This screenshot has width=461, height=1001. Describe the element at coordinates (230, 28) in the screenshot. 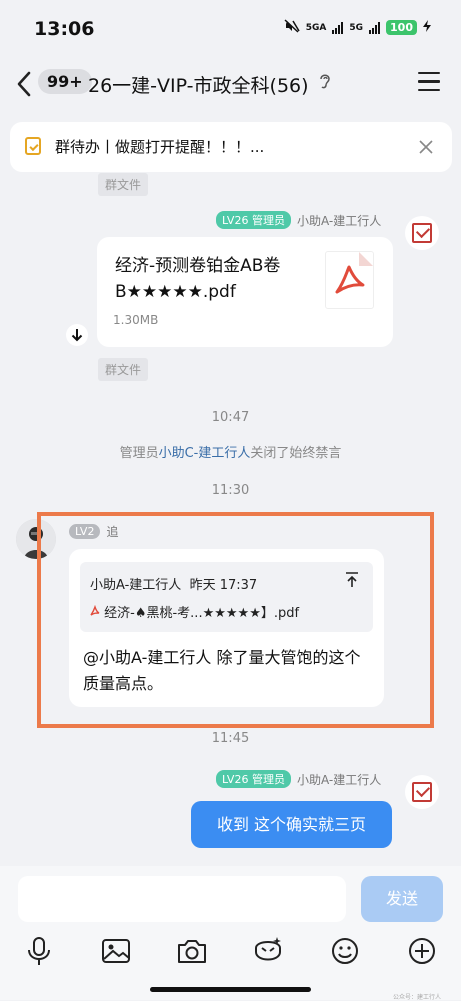

I see `status-bar: 13:06 5GA 5G 100` at that location.